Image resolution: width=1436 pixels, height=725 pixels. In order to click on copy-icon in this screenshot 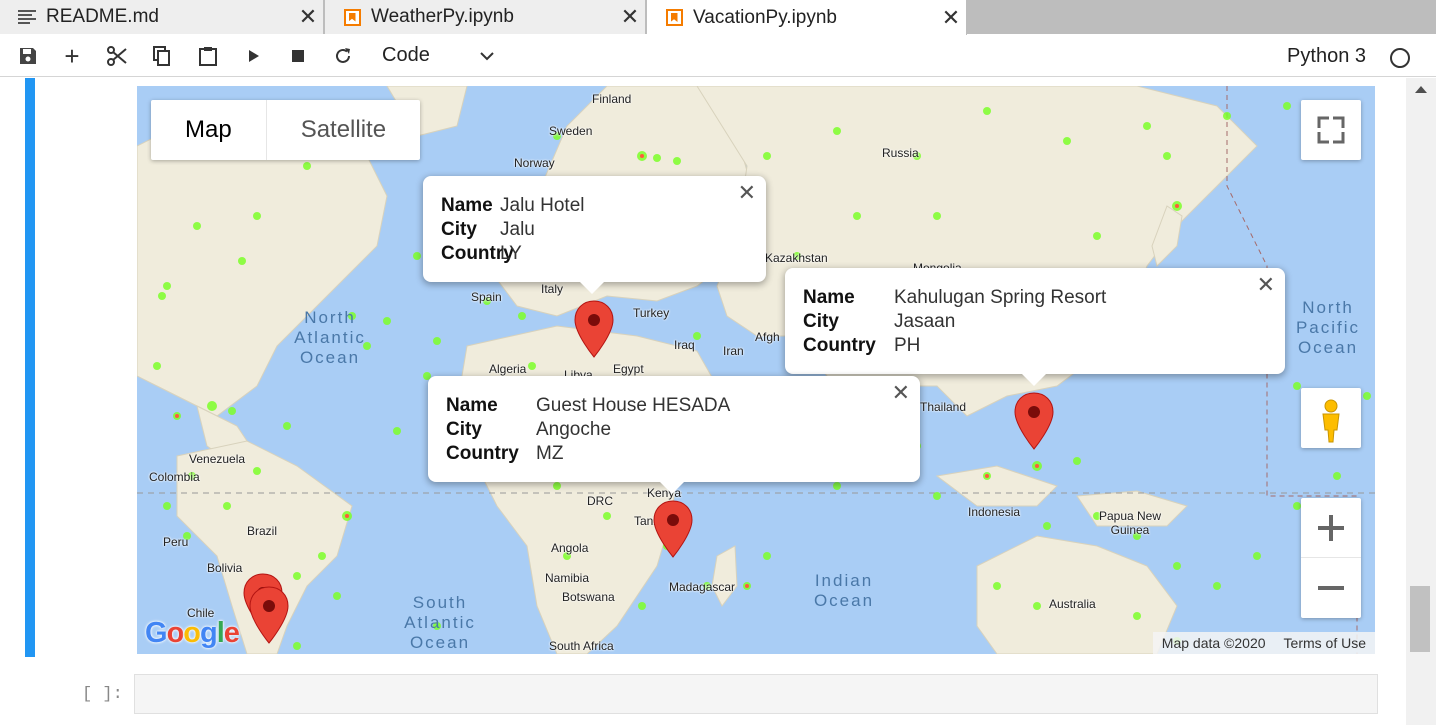, I will do `click(162, 56)`.